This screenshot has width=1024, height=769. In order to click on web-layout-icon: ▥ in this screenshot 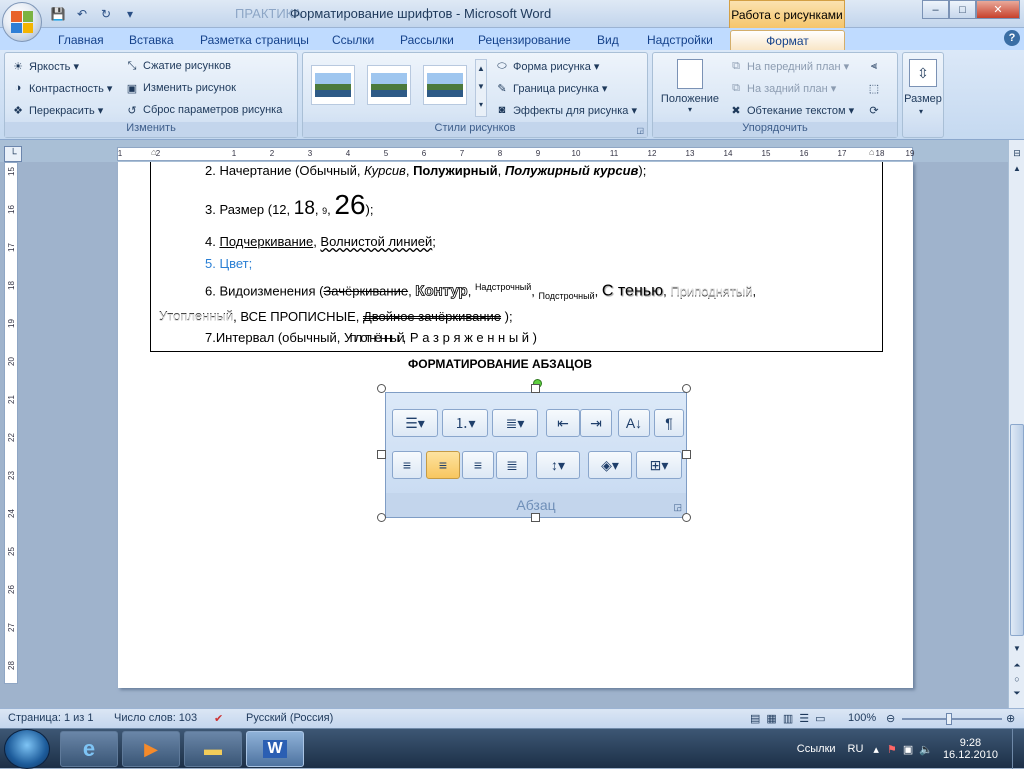, I will do `click(788, 718)`.